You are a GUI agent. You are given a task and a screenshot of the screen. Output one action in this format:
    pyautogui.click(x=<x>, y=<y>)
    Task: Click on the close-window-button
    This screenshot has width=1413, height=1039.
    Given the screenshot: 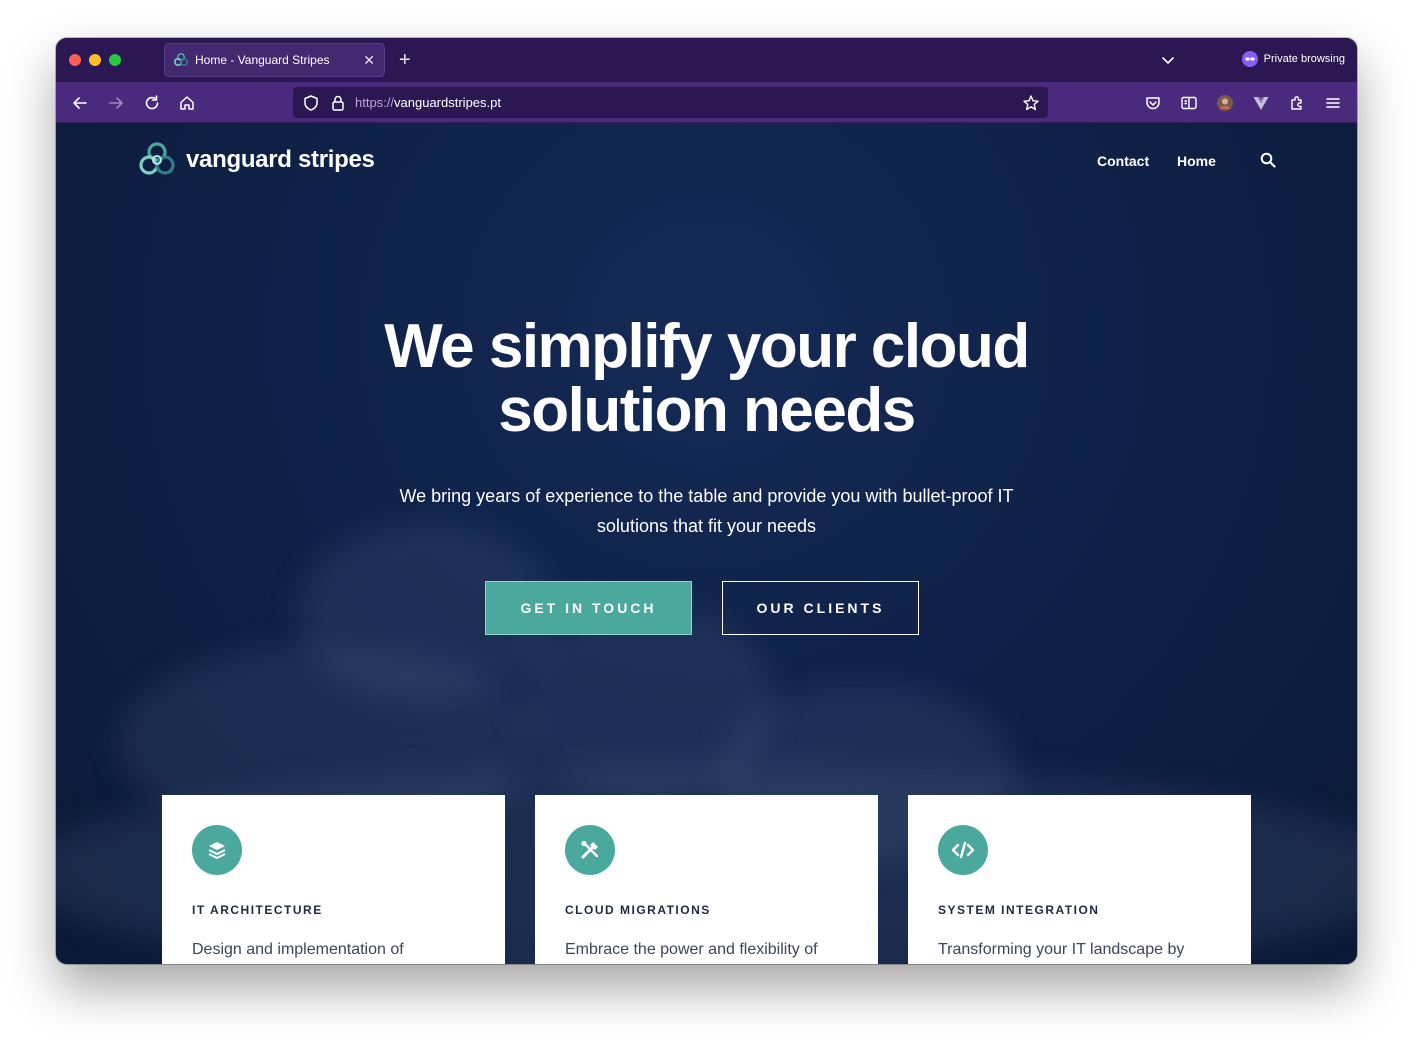 What is the action you would take?
    pyautogui.click(x=75, y=60)
    